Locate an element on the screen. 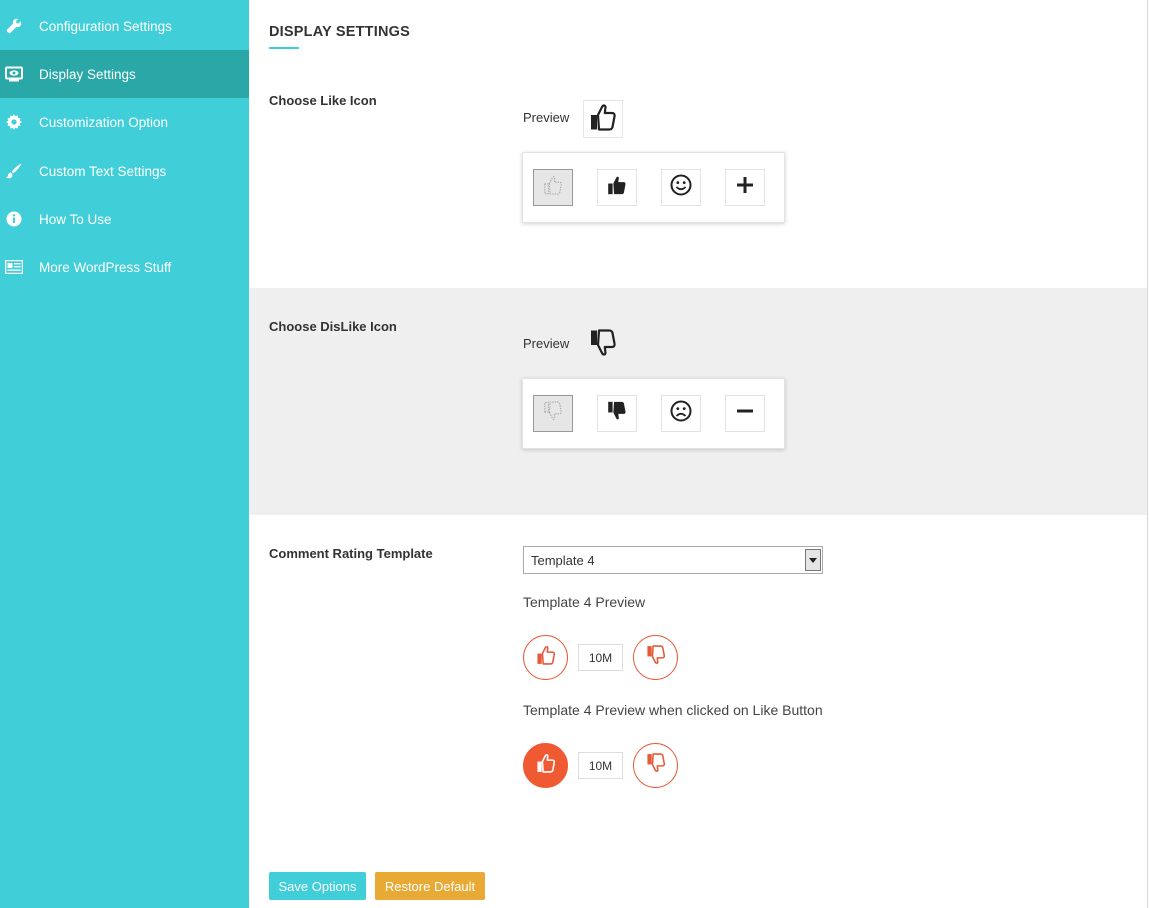  dislike-option-minus is located at coordinates (745, 413).